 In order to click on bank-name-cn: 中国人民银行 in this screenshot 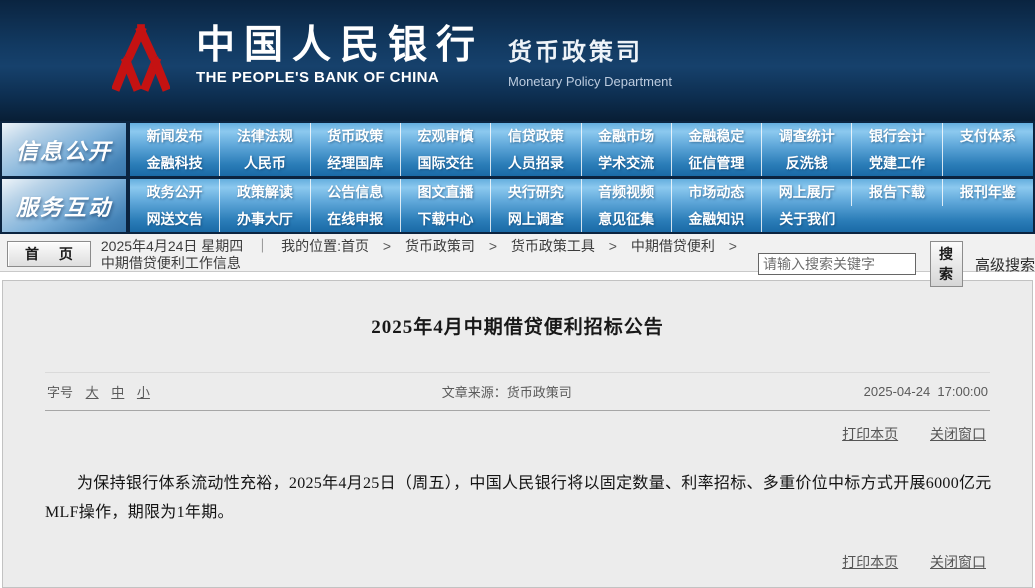, I will do `click(340, 45)`.